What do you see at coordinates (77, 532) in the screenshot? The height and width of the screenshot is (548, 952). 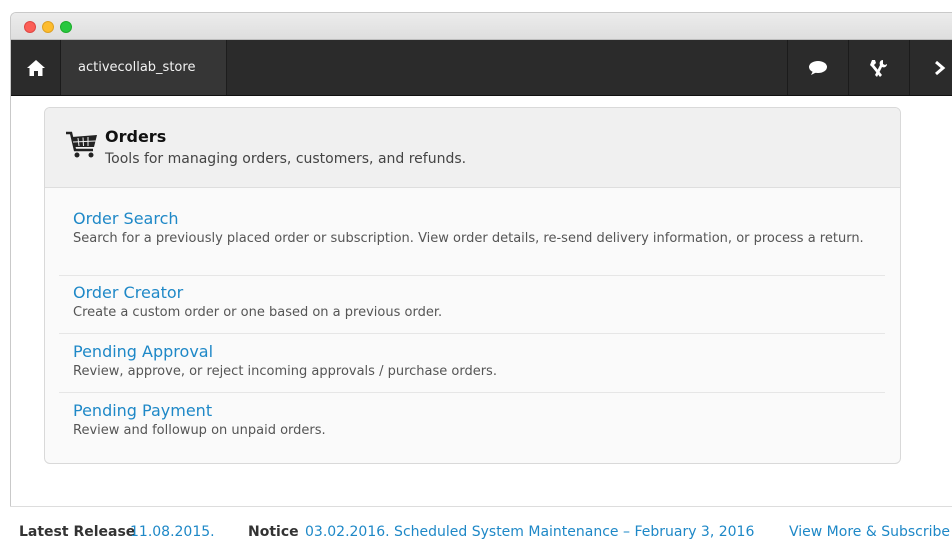 I see `latest-release-label: Latest Release` at bounding box center [77, 532].